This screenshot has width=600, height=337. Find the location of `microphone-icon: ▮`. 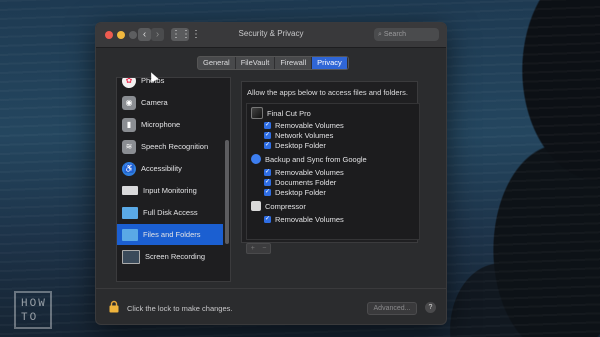

microphone-icon: ▮ is located at coordinates (129, 124).